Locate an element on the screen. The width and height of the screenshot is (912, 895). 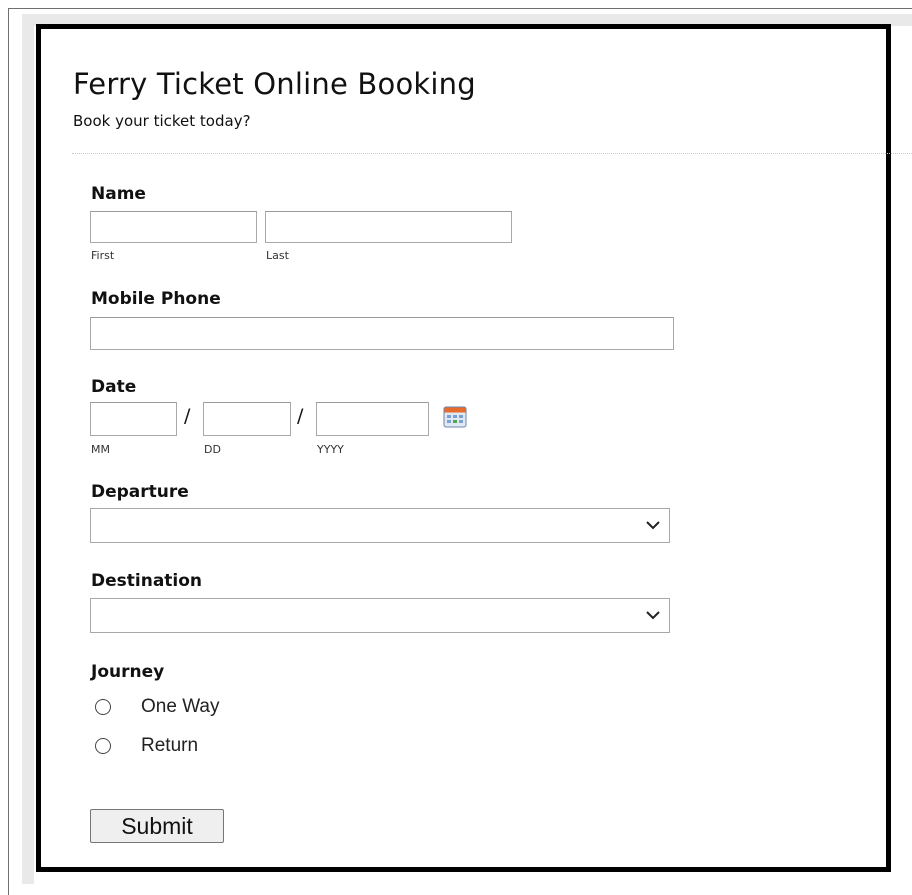
form-subtitle: Book your ticket today? is located at coordinates (162, 121).